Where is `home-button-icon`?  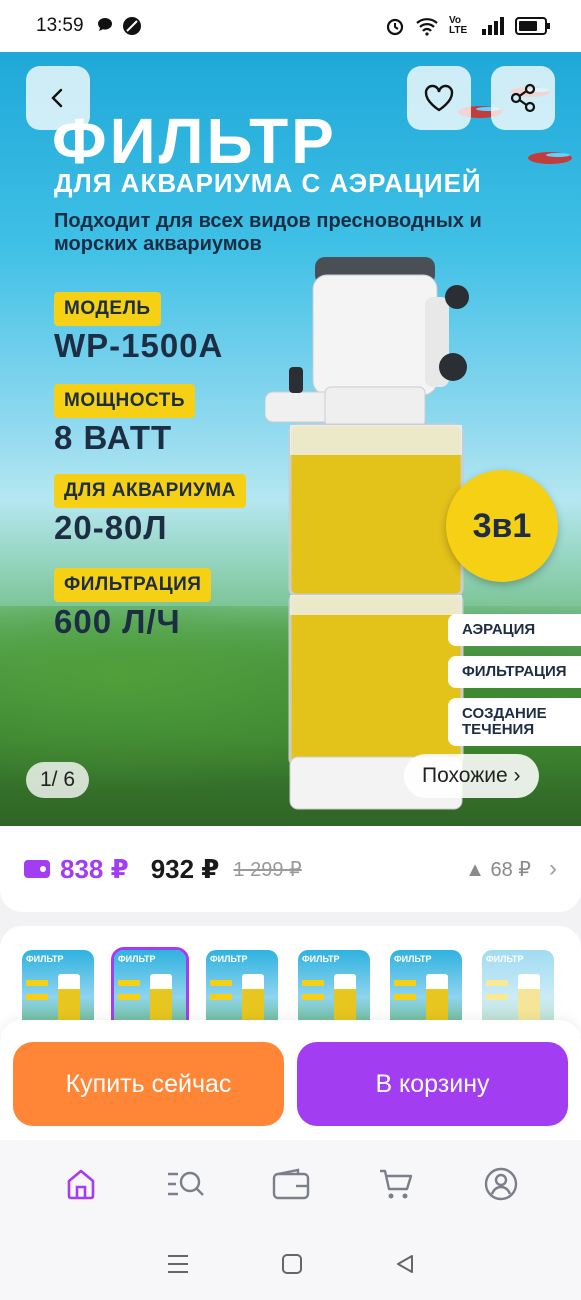 home-button-icon is located at coordinates (292, 1264).